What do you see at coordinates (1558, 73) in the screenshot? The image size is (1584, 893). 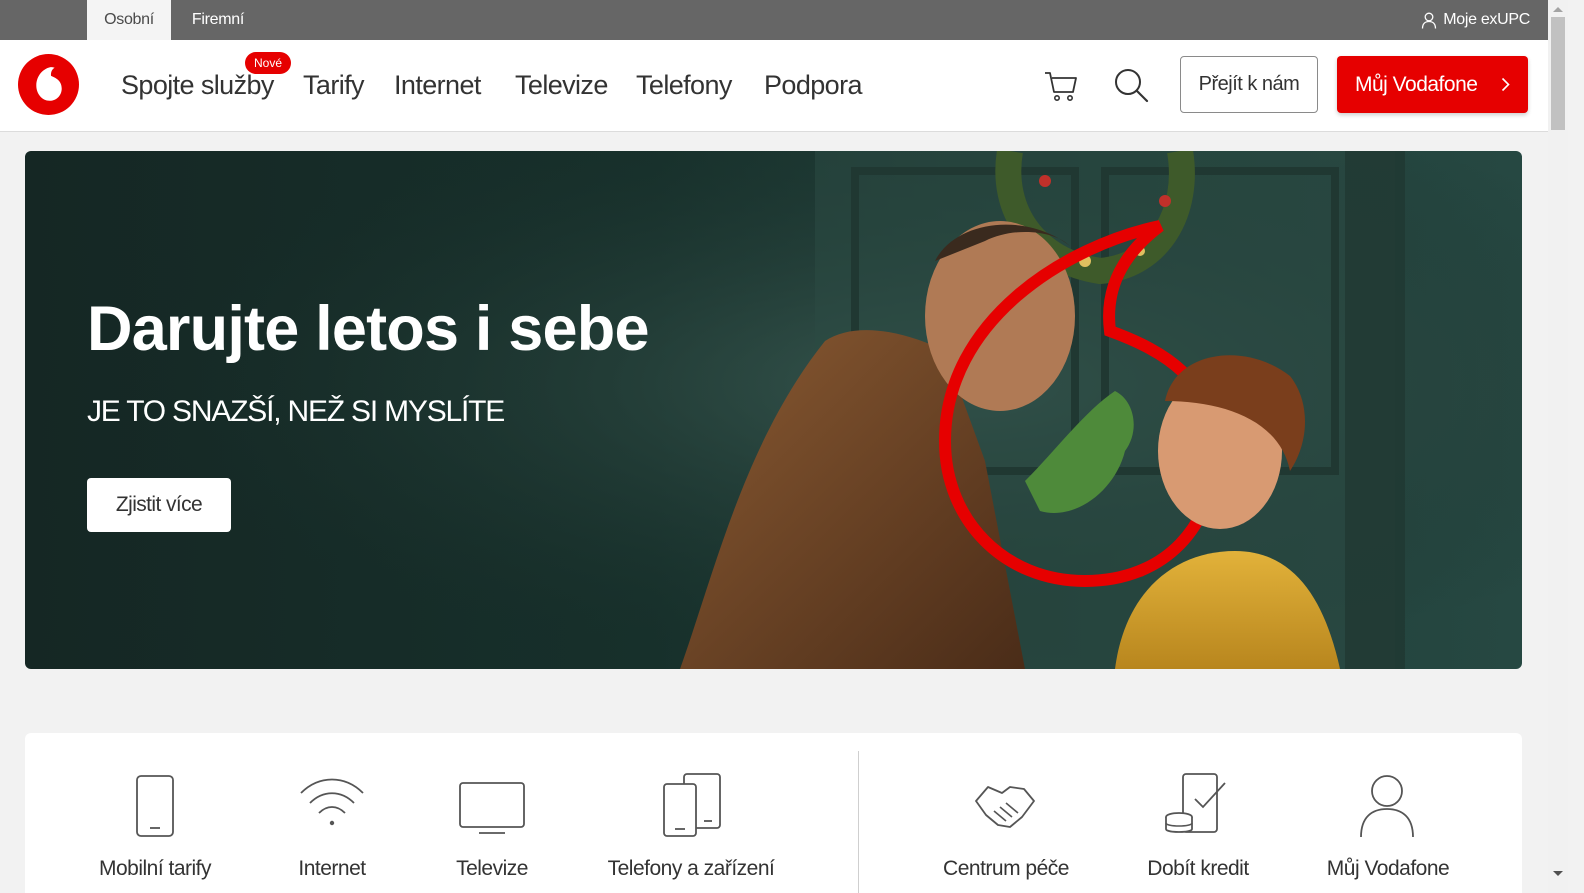 I see `scrollbar-thumb` at bounding box center [1558, 73].